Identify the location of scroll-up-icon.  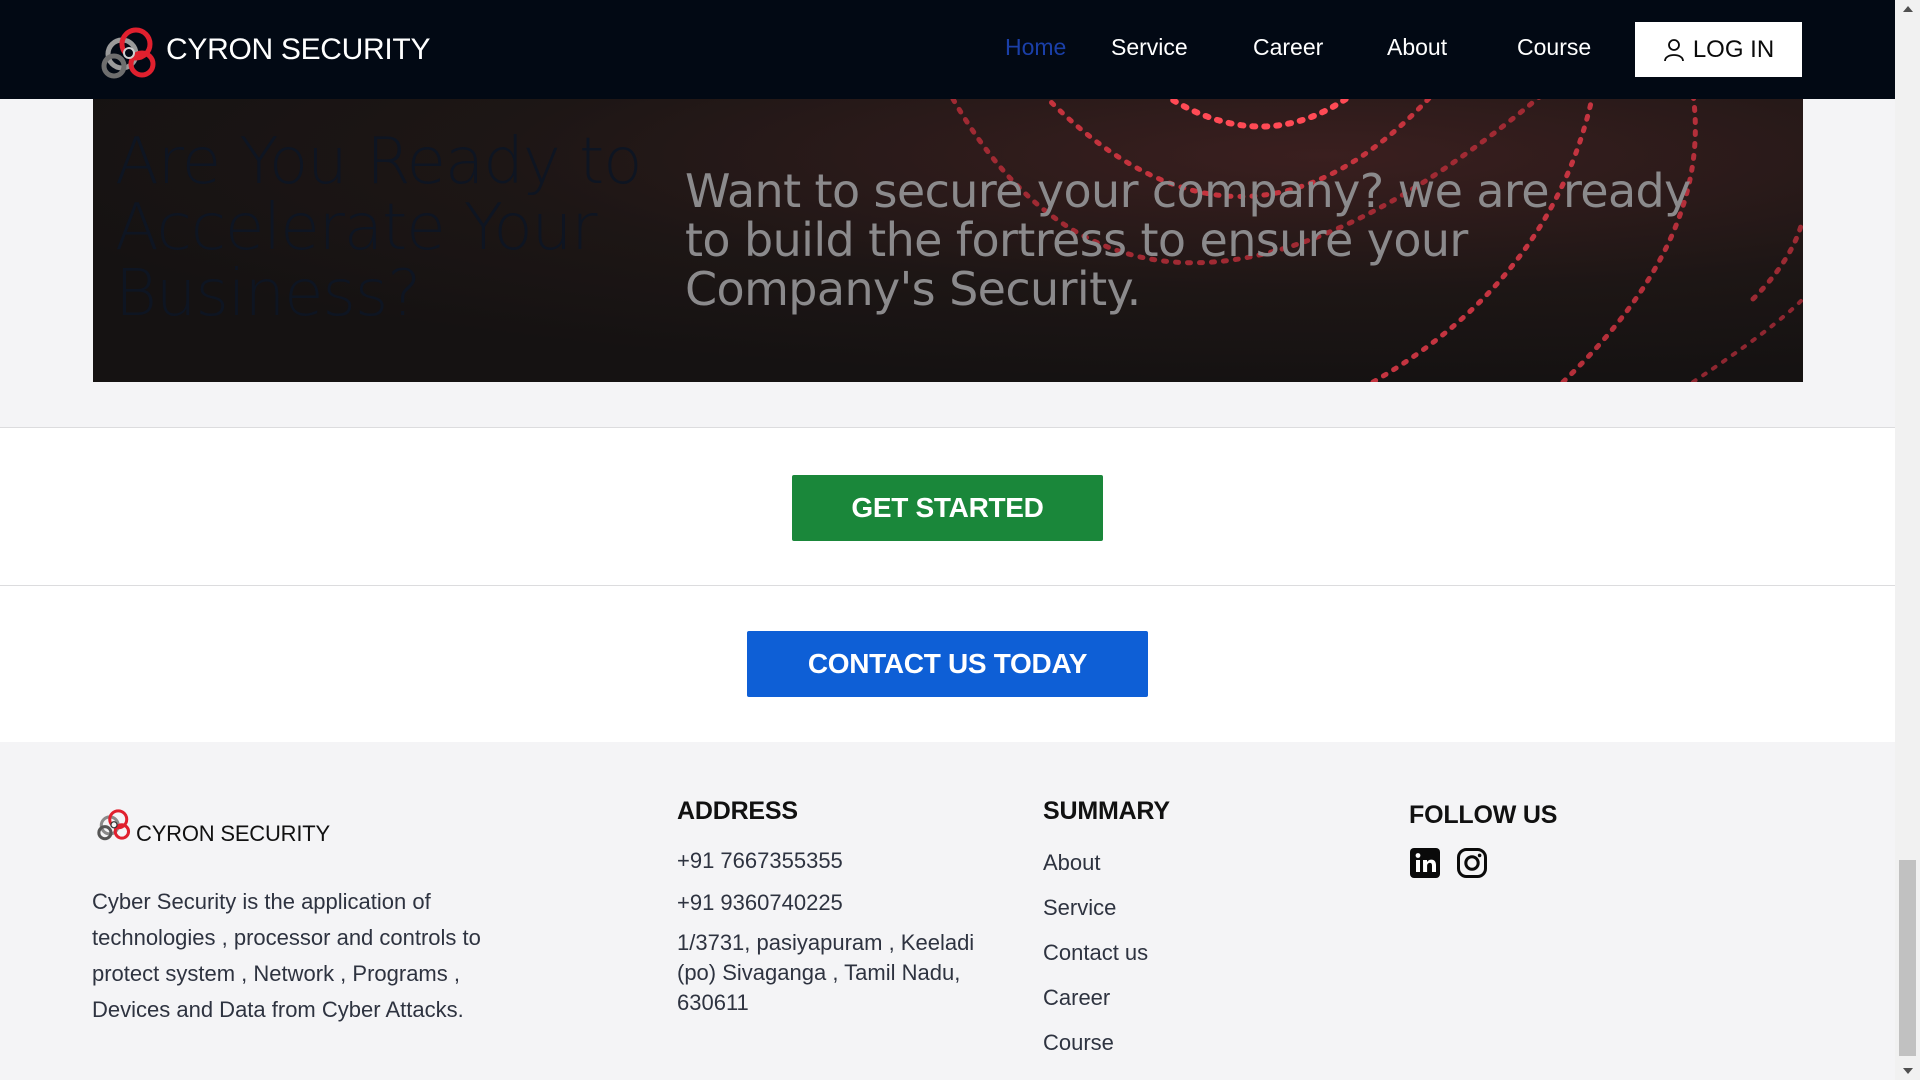
(1907, 9).